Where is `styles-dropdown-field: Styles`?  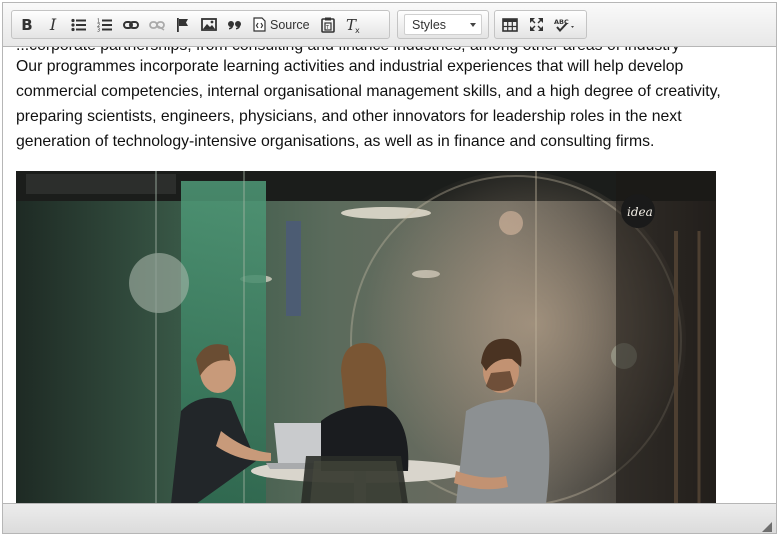 styles-dropdown-field: Styles is located at coordinates (443, 24).